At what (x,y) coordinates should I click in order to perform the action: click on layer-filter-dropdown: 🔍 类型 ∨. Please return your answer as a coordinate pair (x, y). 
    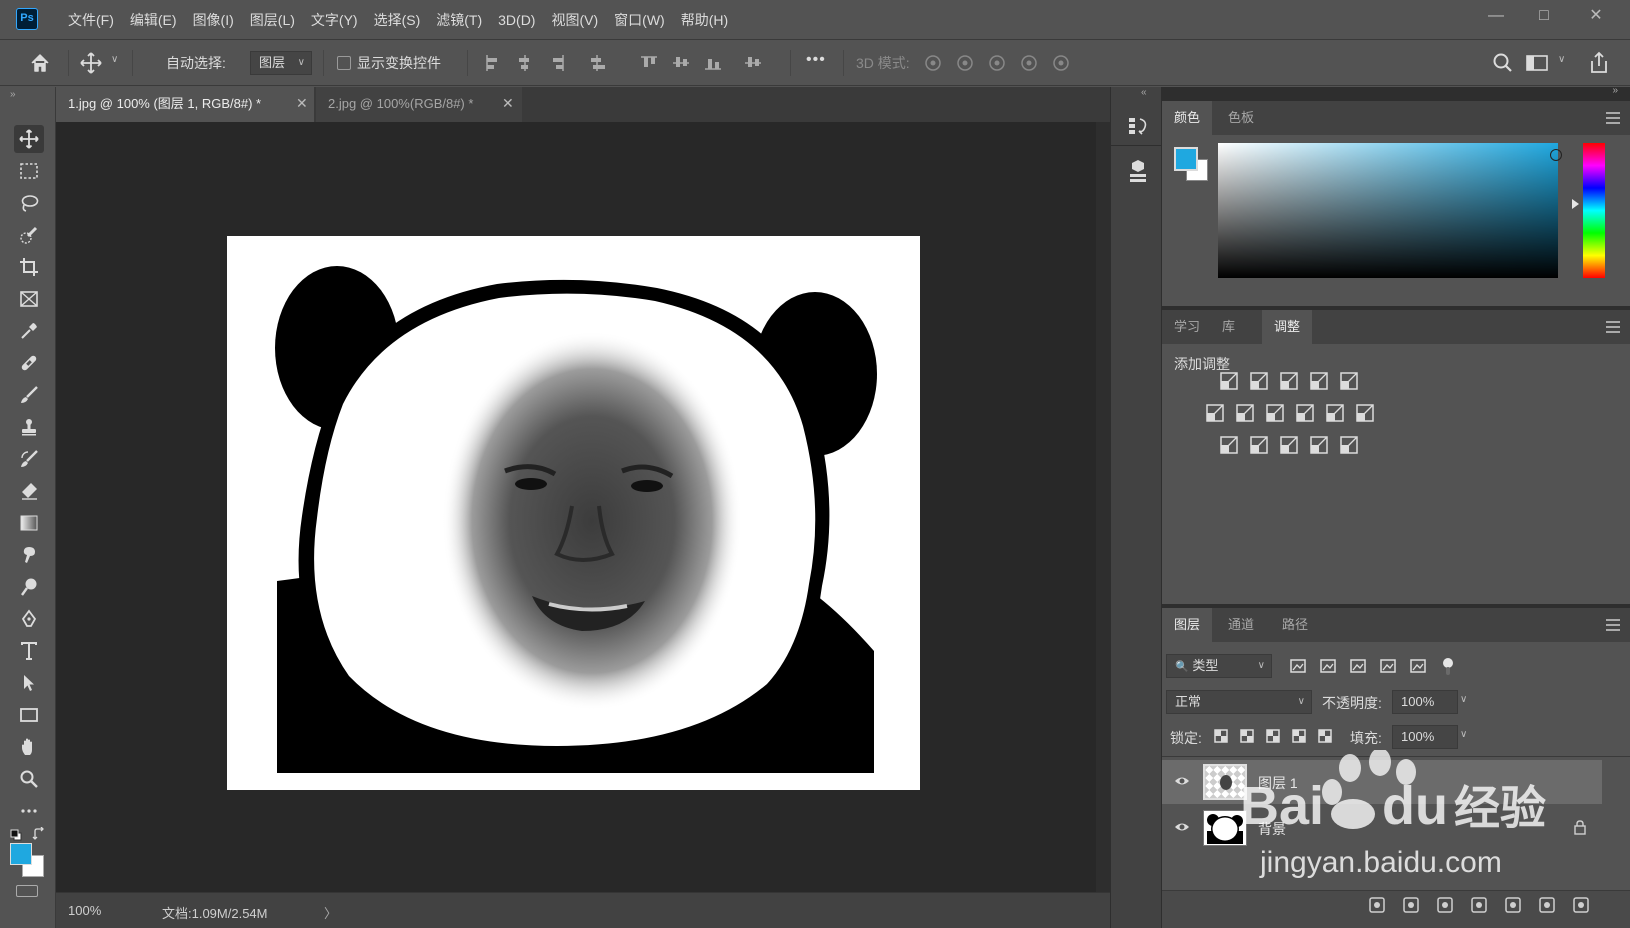
    Looking at the image, I should click on (1219, 666).